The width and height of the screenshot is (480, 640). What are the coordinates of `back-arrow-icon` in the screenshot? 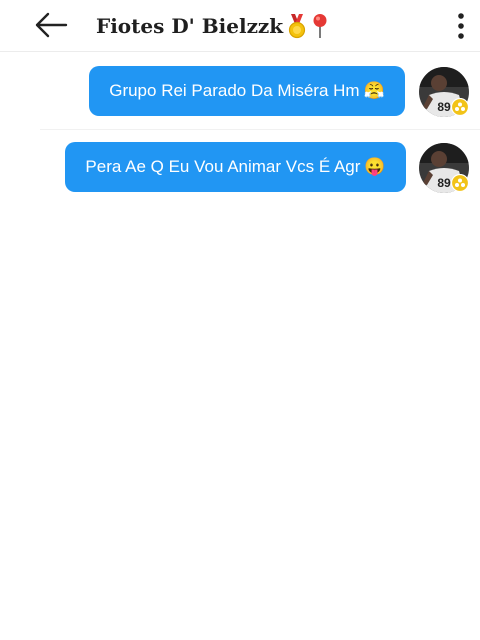 It's located at (51, 25).